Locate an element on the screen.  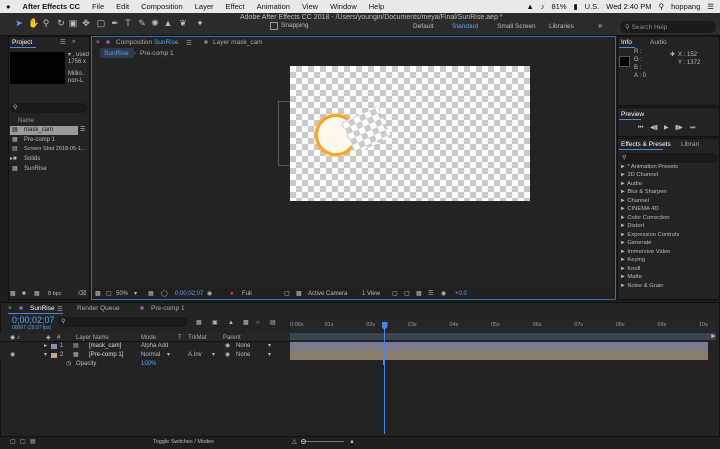
layer-2-parent-chevron-icon: ▾ is located at coordinates (269, 355).